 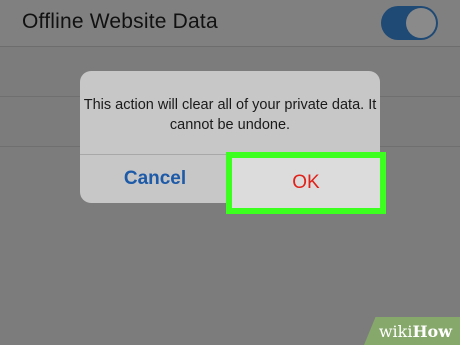 What do you see at coordinates (155, 179) in the screenshot?
I see `cancel-button: Cancel` at bounding box center [155, 179].